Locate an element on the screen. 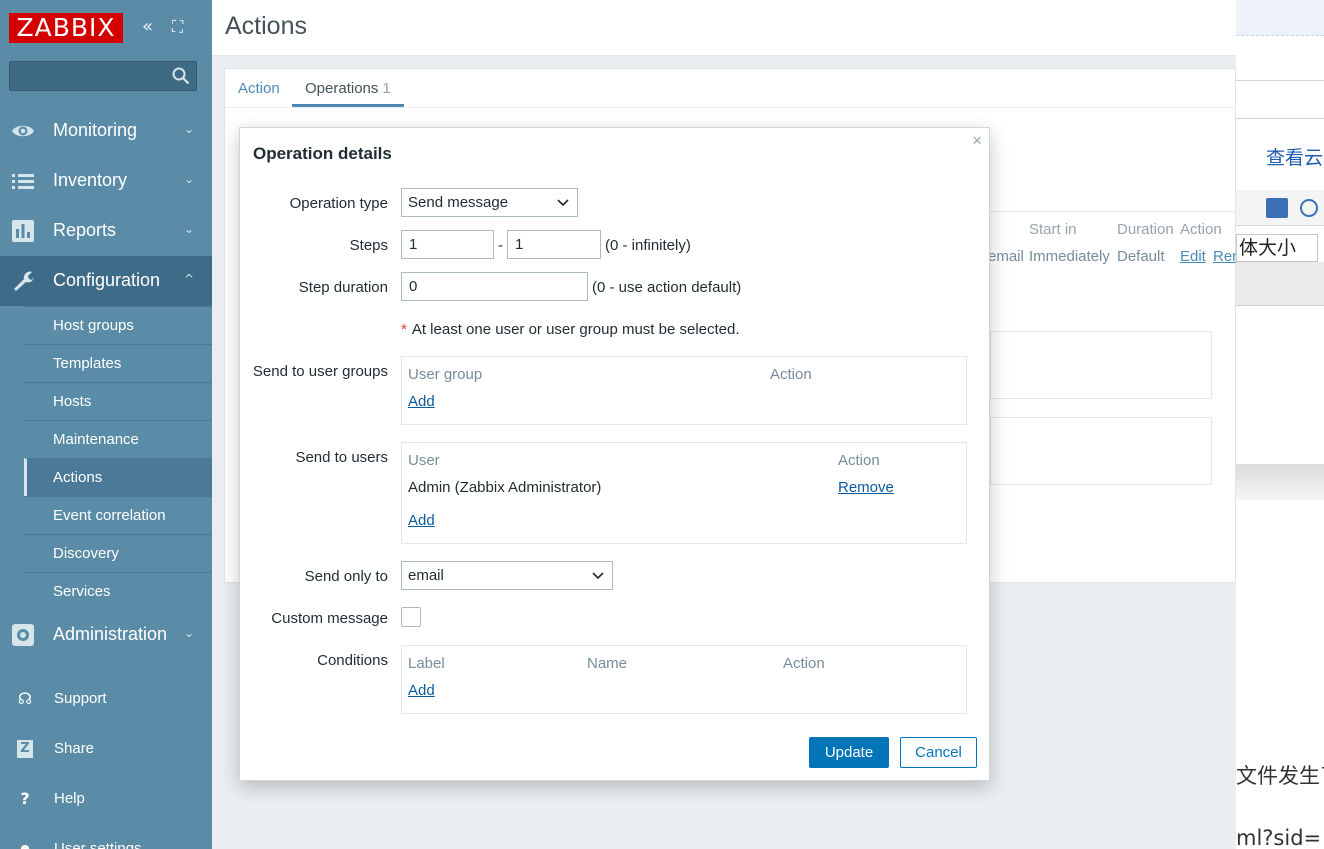 The width and height of the screenshot is (1324, 849). tab-operations: Operations 1 is located at coordinates (348, 88).